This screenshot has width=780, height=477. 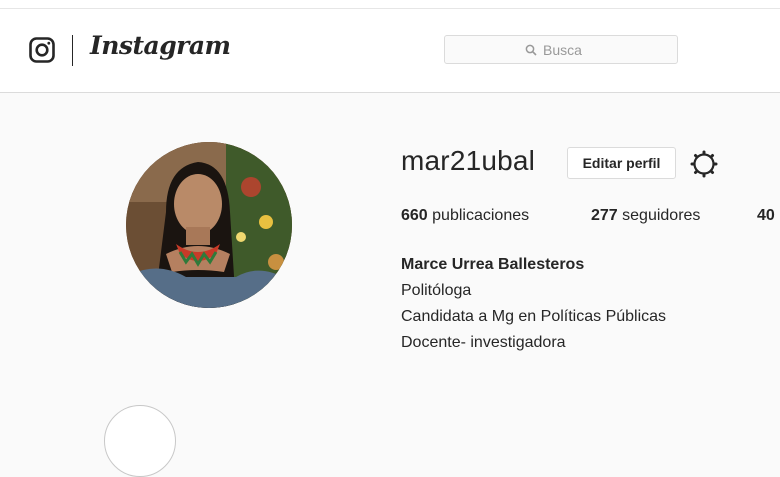 I want to click on profile-photo, so click(x=209, y=225).